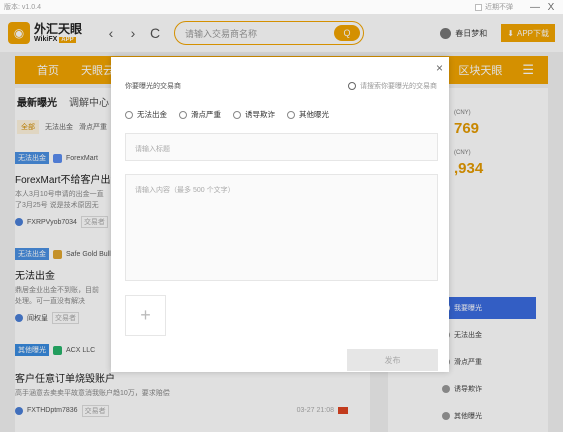 Image resolution: width=563 pixels, height=432 pixels. Describe the element at coordinates (439, 68) in the screenshot. I see `close-icon: ×` at that location.